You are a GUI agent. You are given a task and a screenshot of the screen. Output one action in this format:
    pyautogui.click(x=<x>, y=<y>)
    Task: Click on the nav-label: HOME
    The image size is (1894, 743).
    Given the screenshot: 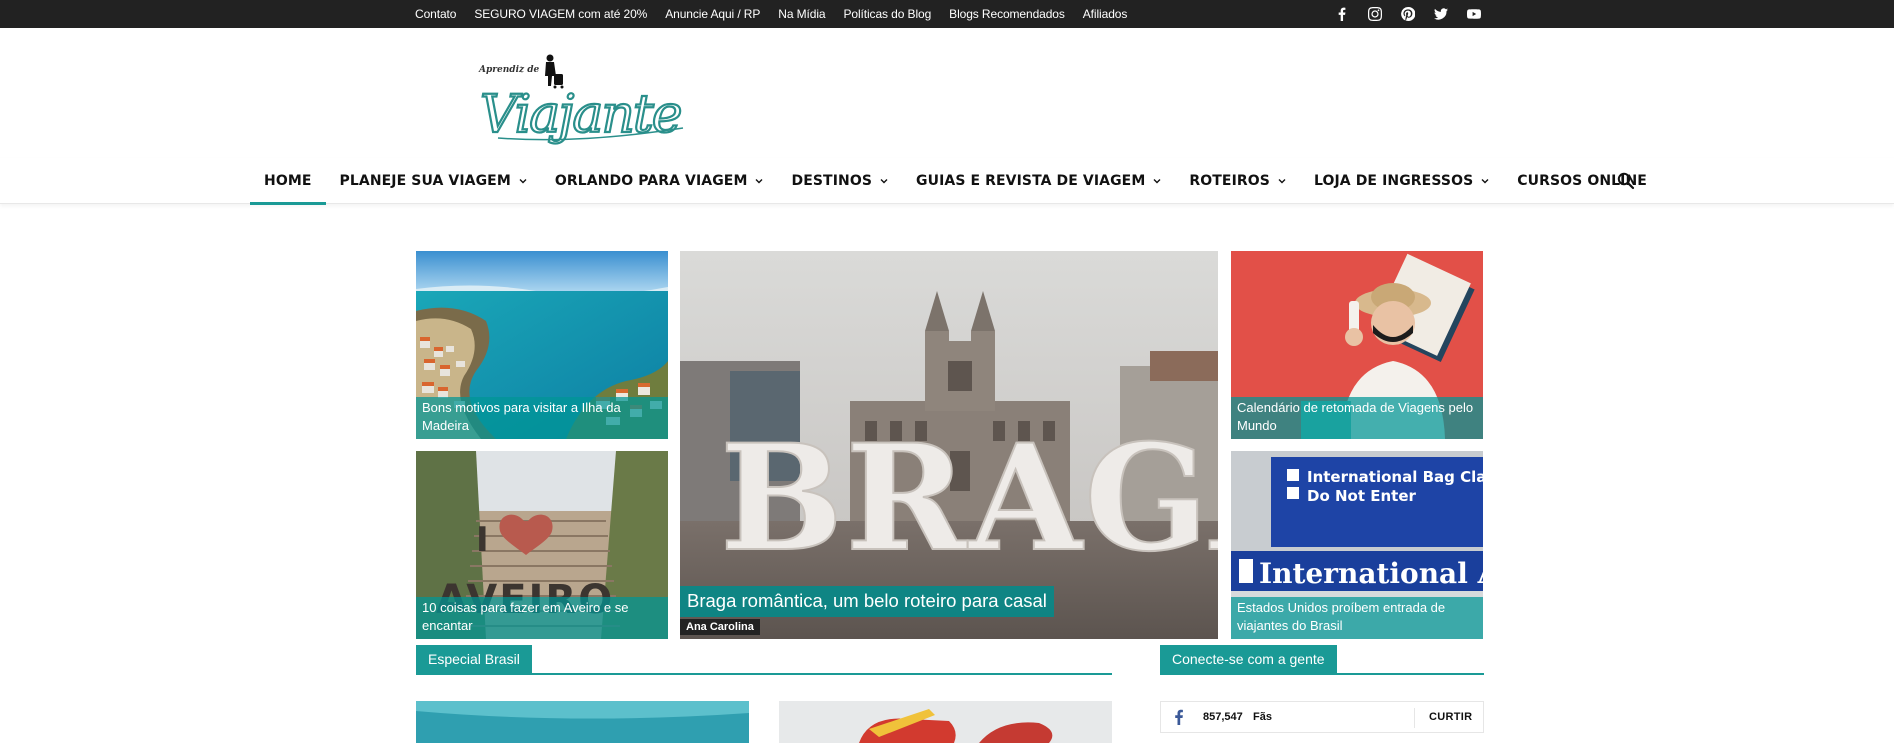 What is the action you would take?
    pyautogui.click(x=288, y=181)
    